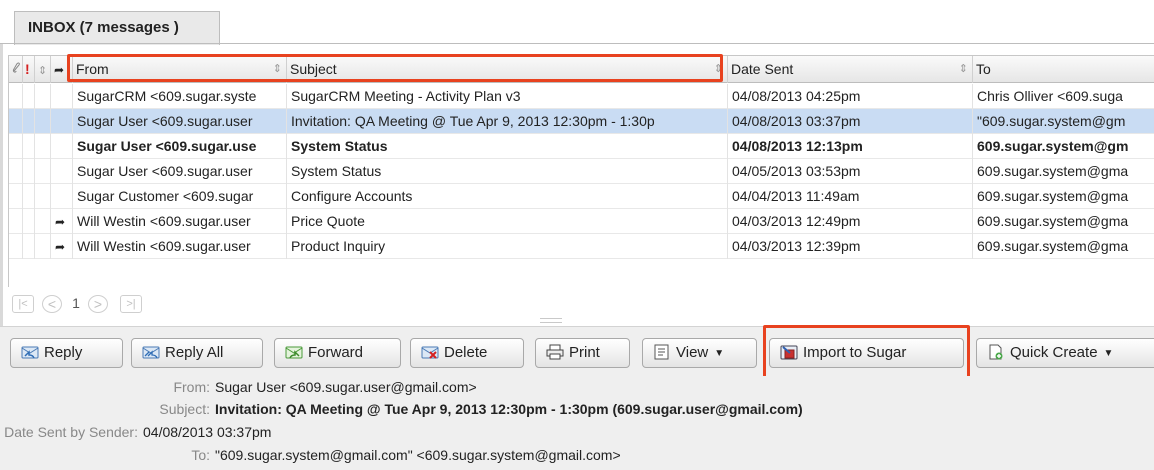  I want to click on print-label: Print, so click(584, 352).